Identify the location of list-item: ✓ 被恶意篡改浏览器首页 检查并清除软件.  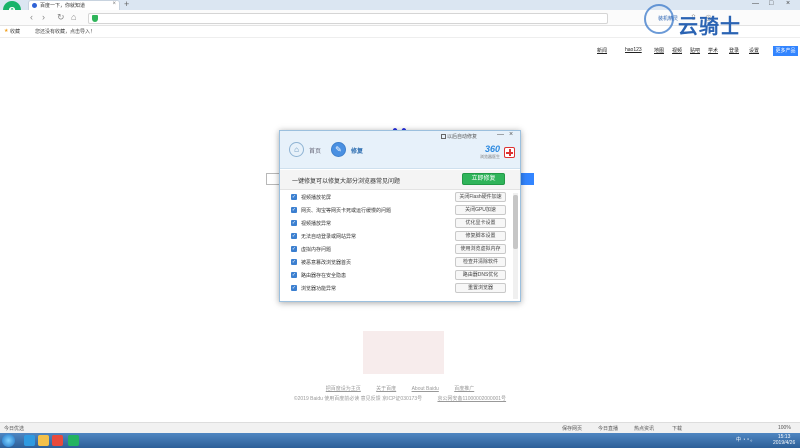
(398, 263).